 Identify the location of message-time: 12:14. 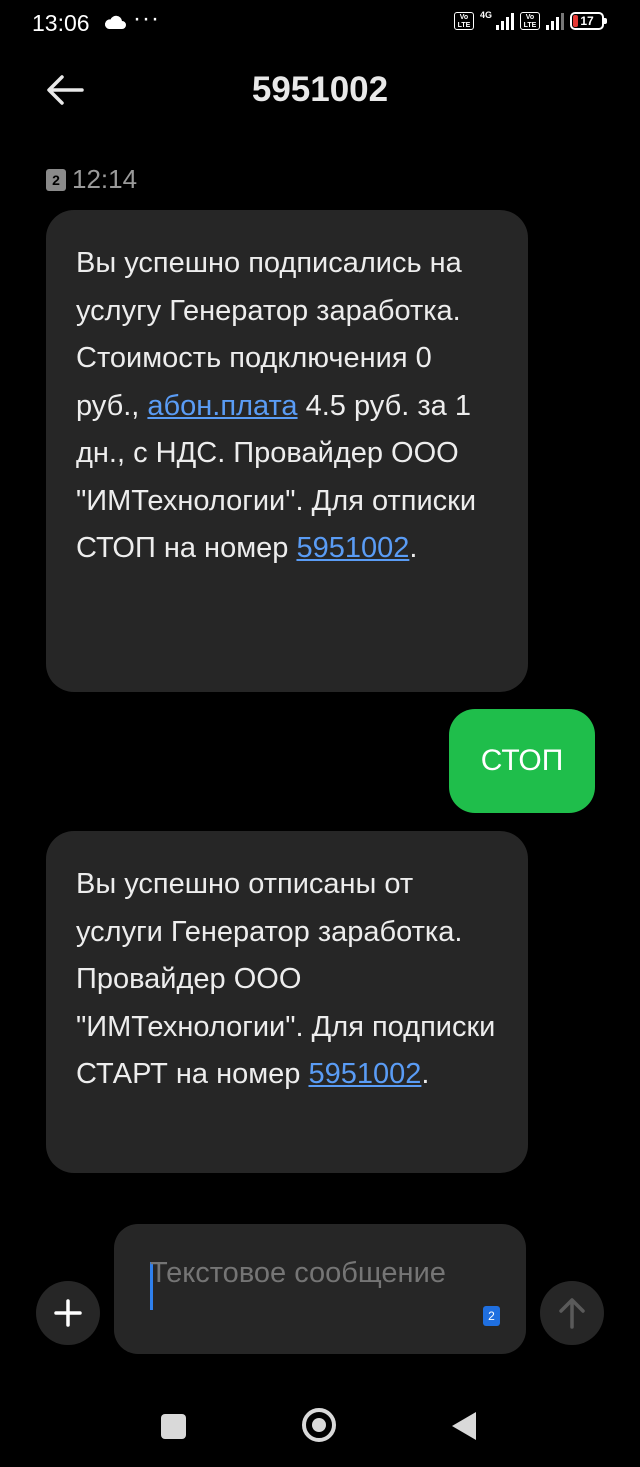
(105, 179).